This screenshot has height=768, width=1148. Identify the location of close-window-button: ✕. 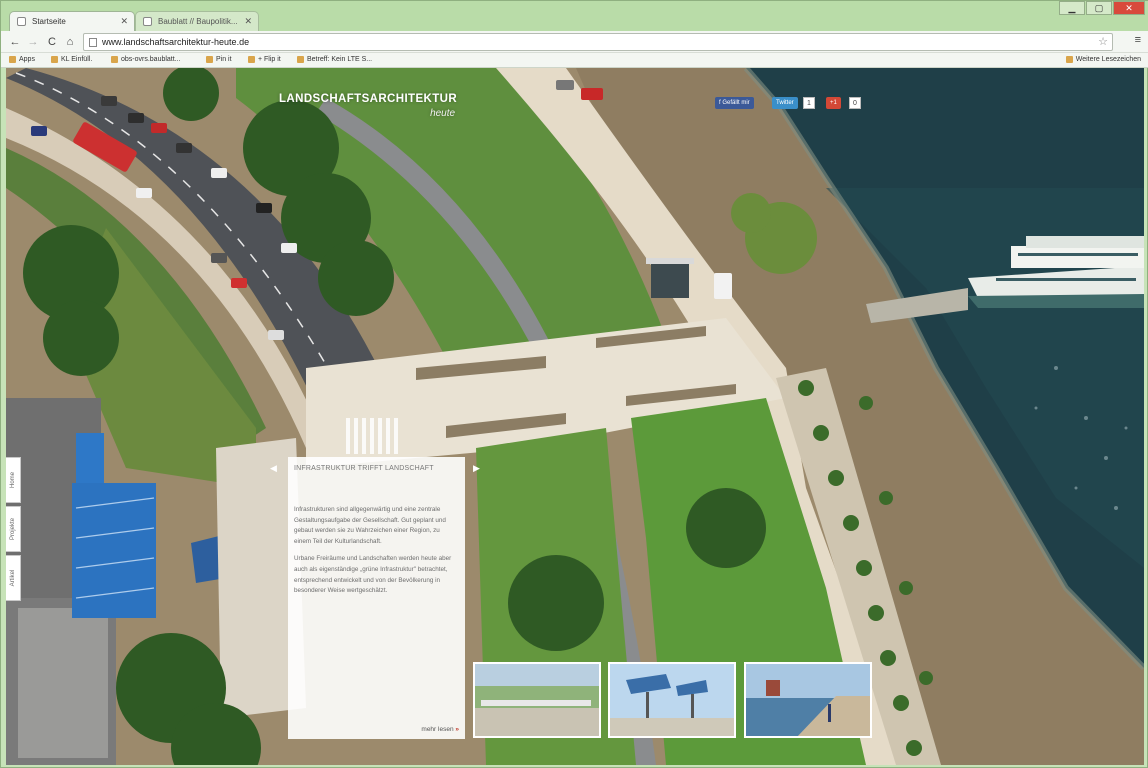
(1129, 8).